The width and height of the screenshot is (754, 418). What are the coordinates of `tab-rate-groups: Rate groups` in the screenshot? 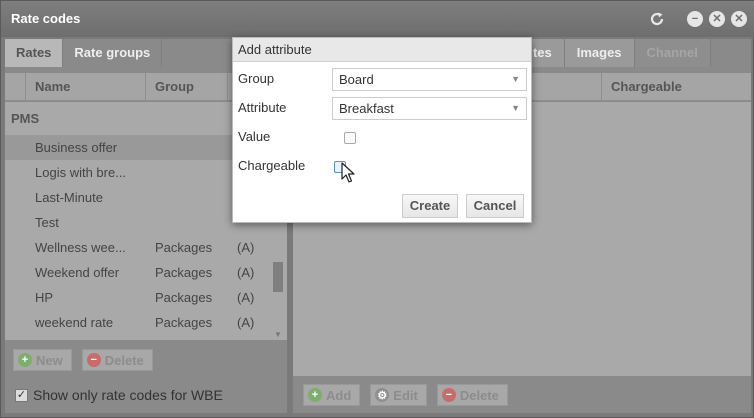 It's located at (113, 53).